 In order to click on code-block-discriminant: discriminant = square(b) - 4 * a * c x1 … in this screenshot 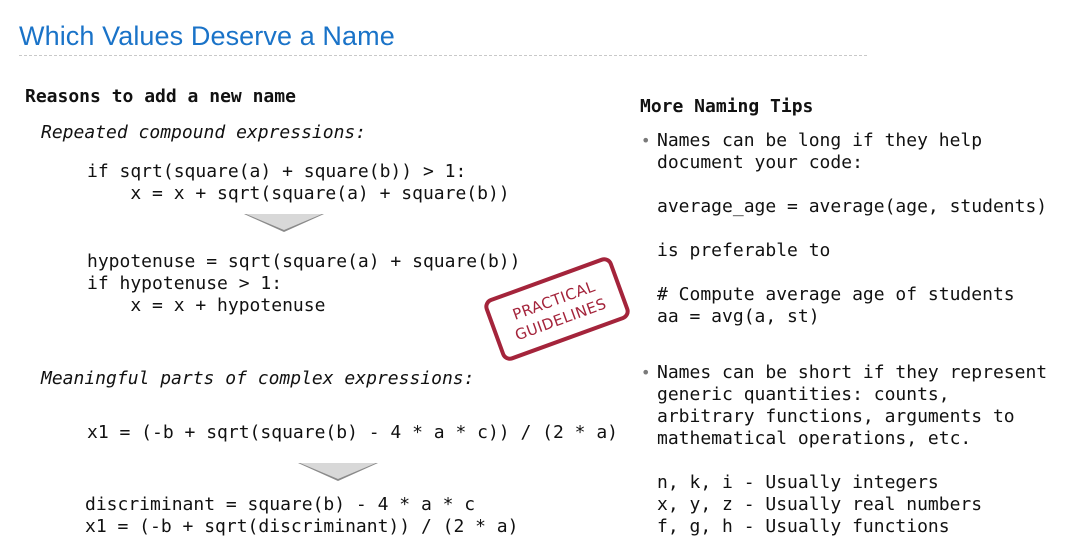, I will do `click(302, 515)`.